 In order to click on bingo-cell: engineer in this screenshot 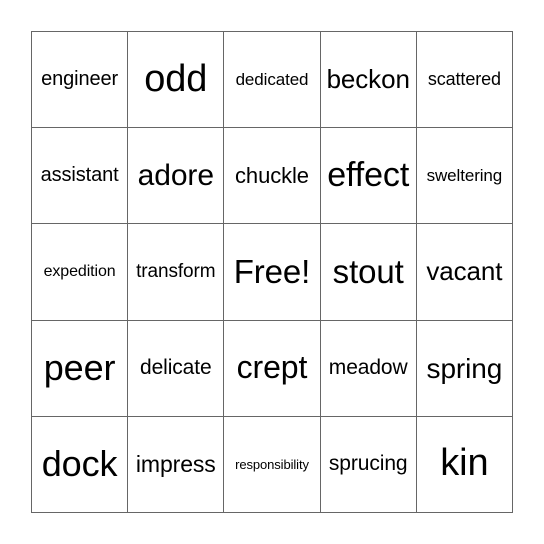, I will do `click(80, 80)`.